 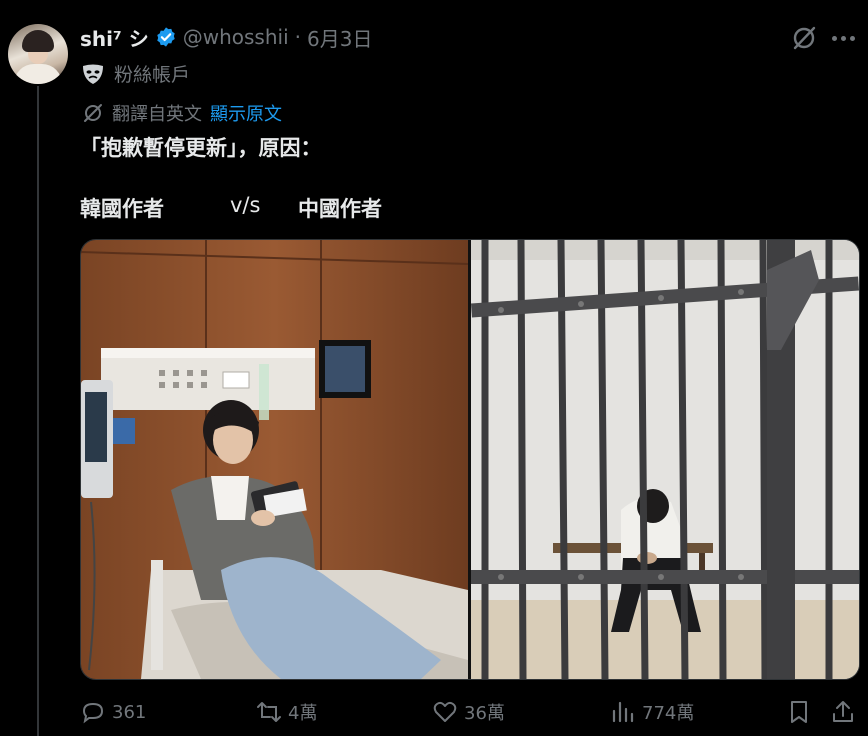 I want to click on translated-from-label: 翻譯自英文, so click(x=157, y=114).